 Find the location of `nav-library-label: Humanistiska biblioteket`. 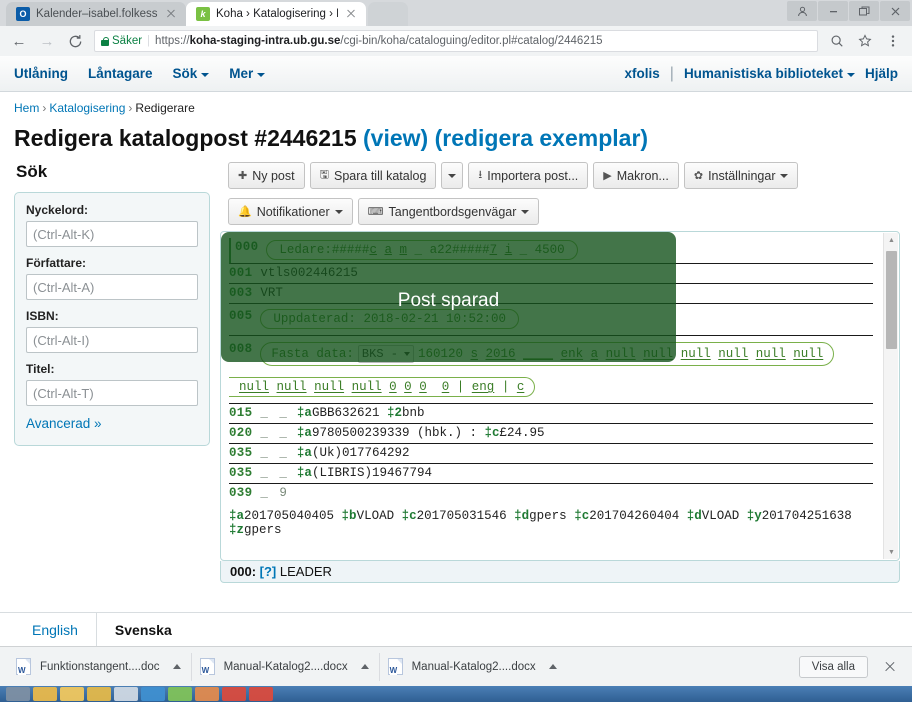

nav-library-label: Humanistiska biblioteket is located at coordinates (763, 73).